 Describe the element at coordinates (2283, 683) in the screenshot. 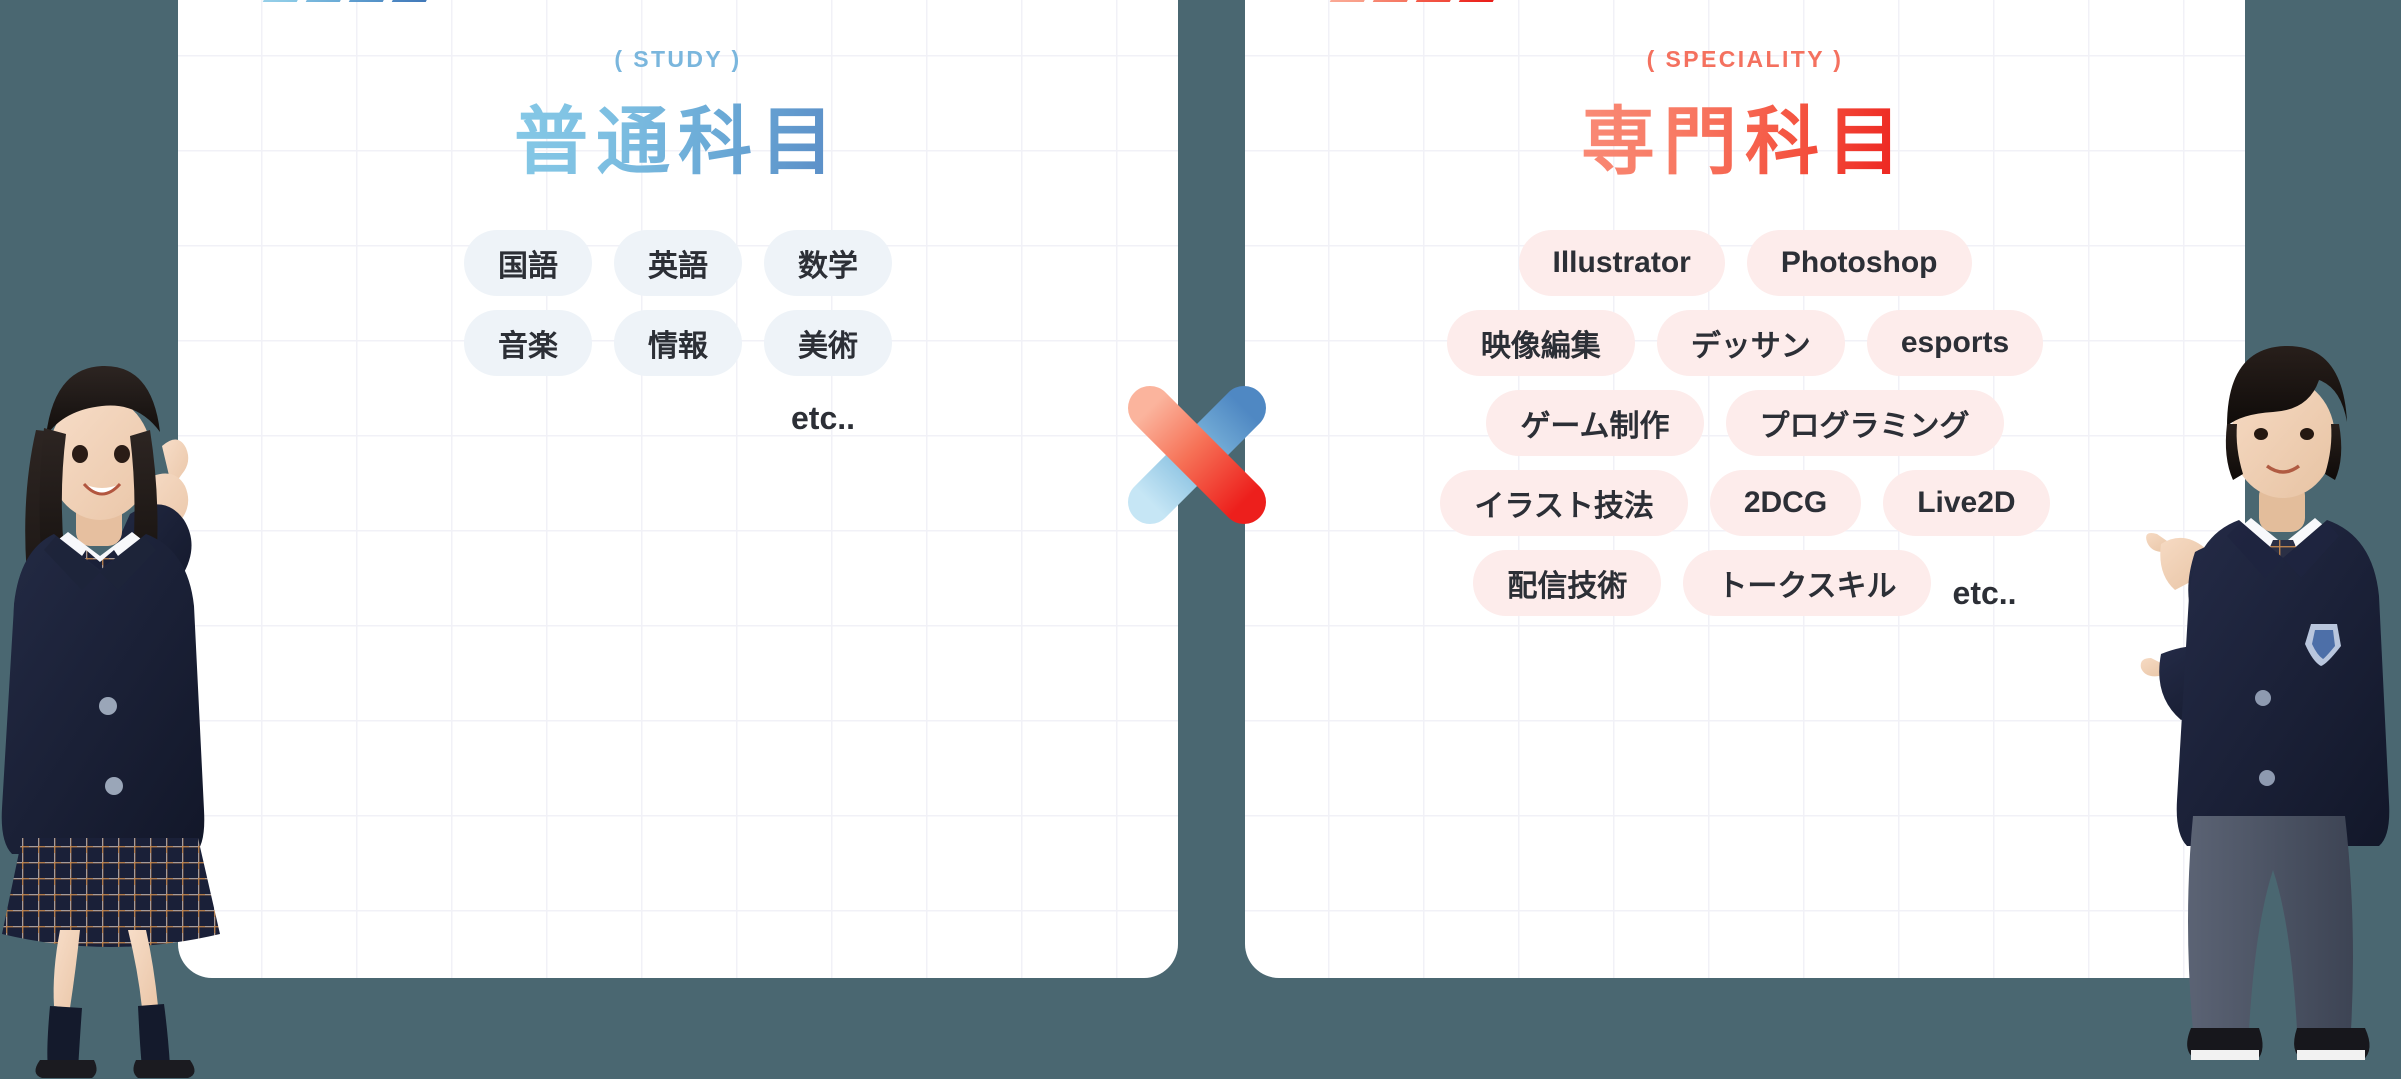

I see `blazer-right-student` at that location.